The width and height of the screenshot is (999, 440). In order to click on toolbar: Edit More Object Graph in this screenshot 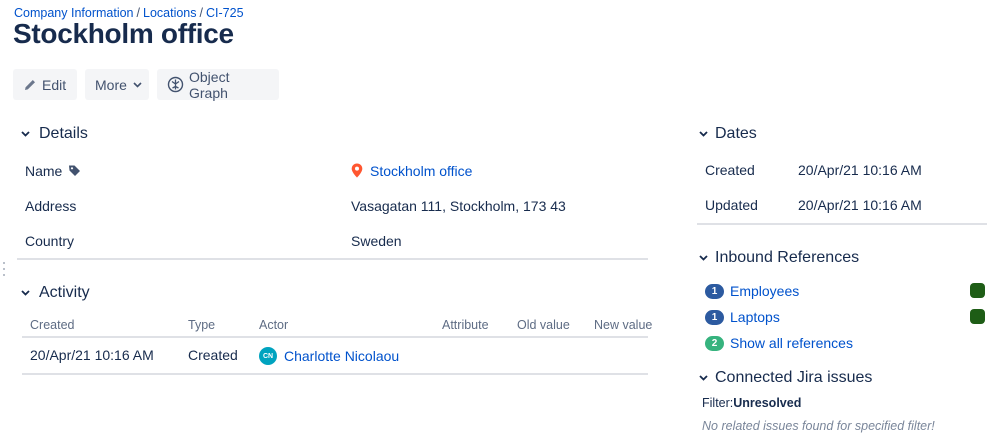, I will do `click(146, 84)`.